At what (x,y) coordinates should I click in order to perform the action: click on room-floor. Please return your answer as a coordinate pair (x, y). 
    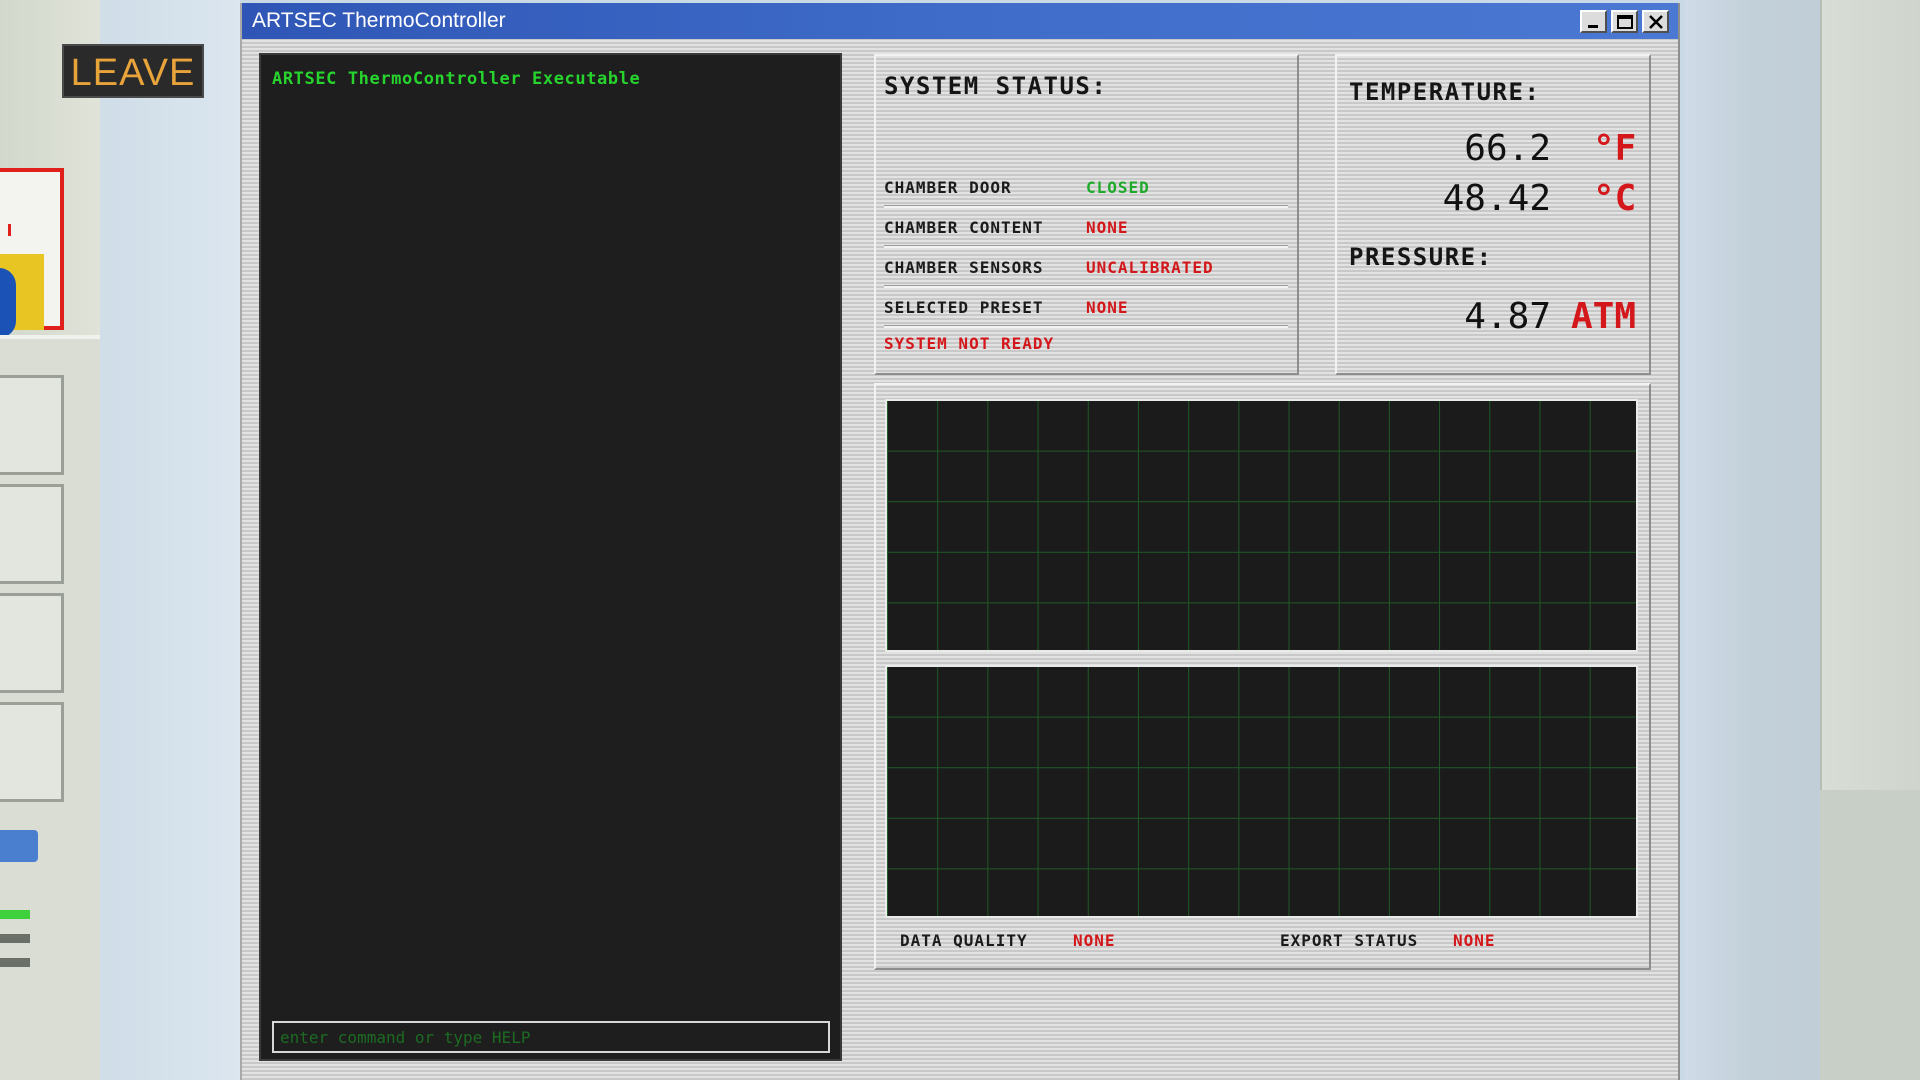
    Looking at the image, I should click on (1870, 935).